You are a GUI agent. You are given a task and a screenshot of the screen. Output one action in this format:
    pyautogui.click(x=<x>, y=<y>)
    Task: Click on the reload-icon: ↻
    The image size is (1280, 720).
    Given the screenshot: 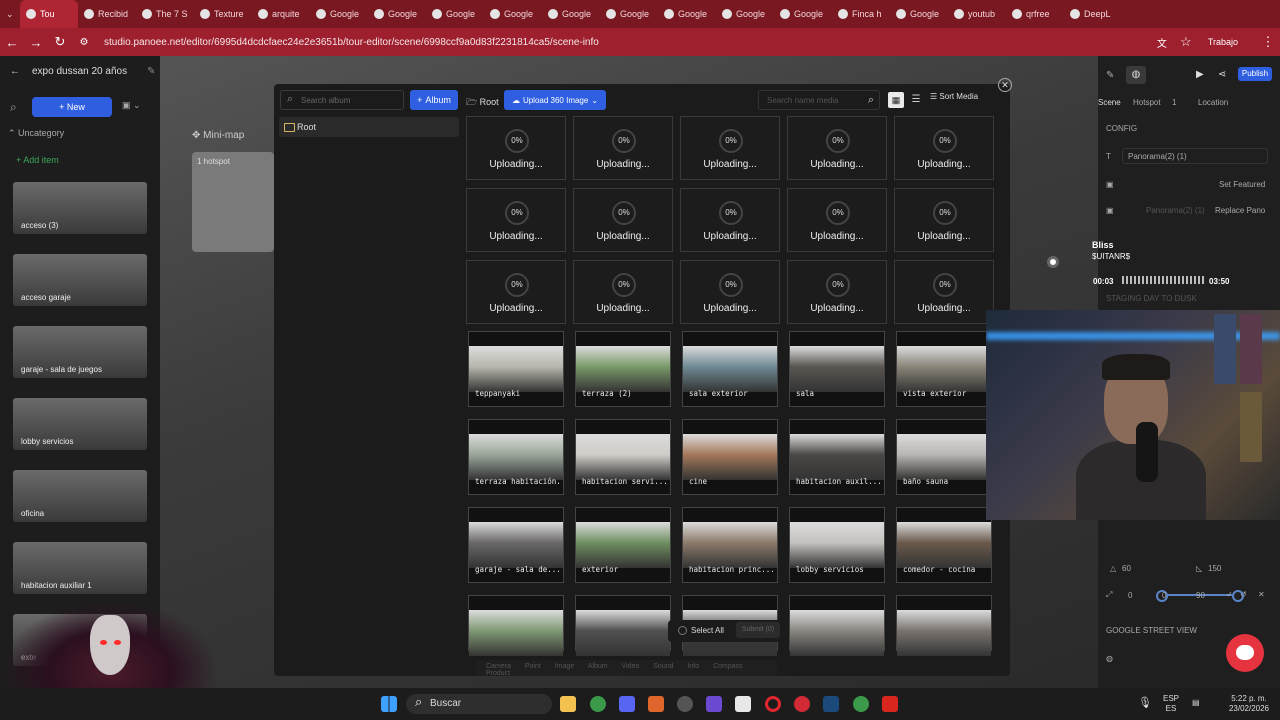 What is the action you would take?
    pyautogui.click(x=60, y=42)
    